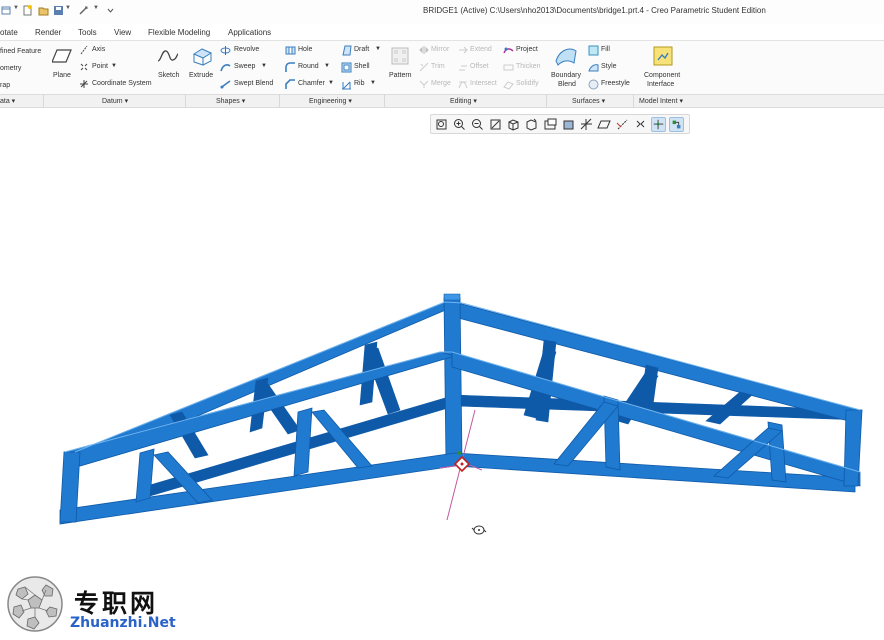 The image size is (884, 640). What do you see at coordinates (330, 101) in the screenshot?
I see `group-engineering: Engineering ▾` at bounding box center [330, 101].